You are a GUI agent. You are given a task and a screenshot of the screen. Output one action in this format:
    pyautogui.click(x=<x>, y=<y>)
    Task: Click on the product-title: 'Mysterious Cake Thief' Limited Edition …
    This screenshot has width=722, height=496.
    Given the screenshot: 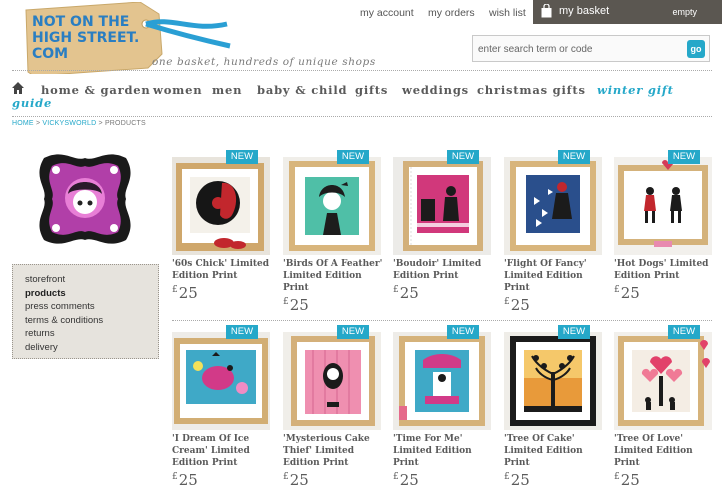 What is the action you would take?
    pyautogui.click(x=333, y=451)
    